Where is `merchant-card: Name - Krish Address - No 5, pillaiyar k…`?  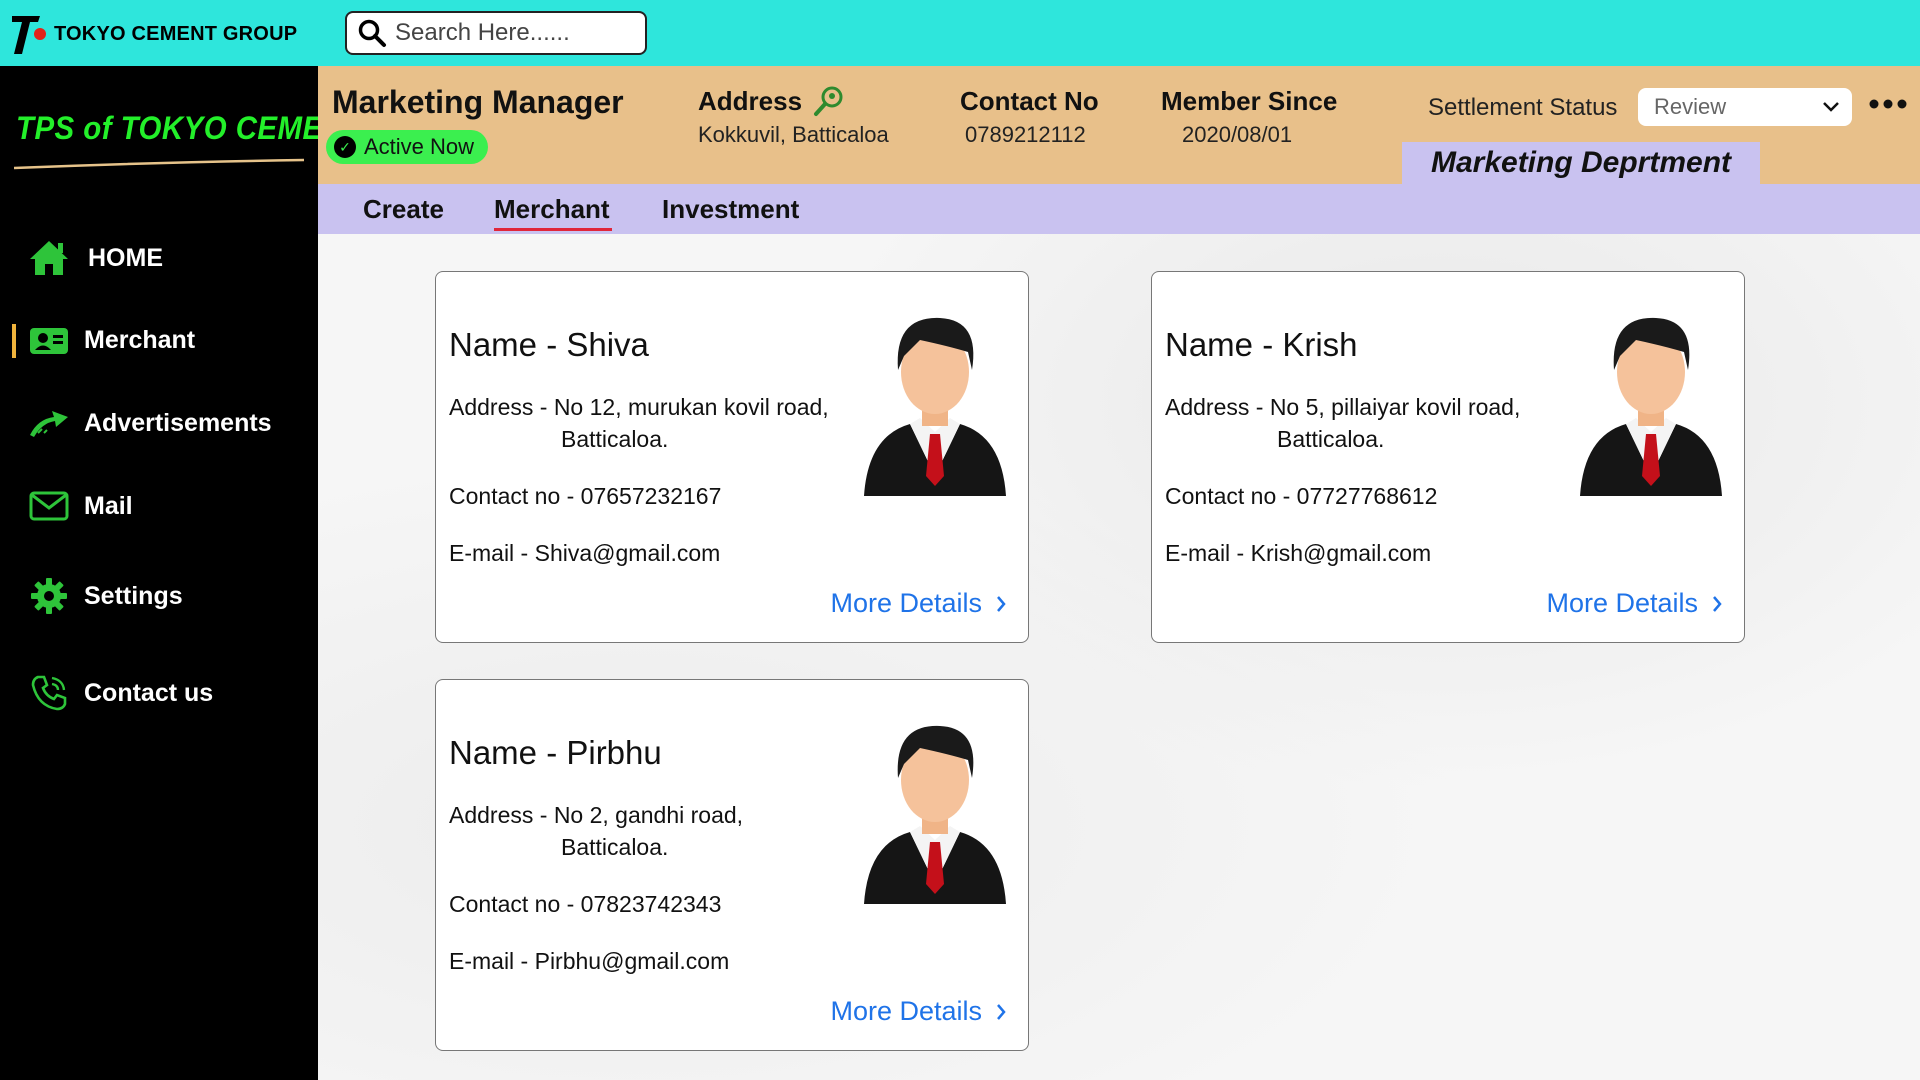 merchant-card: Name - Krish Address - No 5, pillaiyar k… is located at coordinates (1448, 457).